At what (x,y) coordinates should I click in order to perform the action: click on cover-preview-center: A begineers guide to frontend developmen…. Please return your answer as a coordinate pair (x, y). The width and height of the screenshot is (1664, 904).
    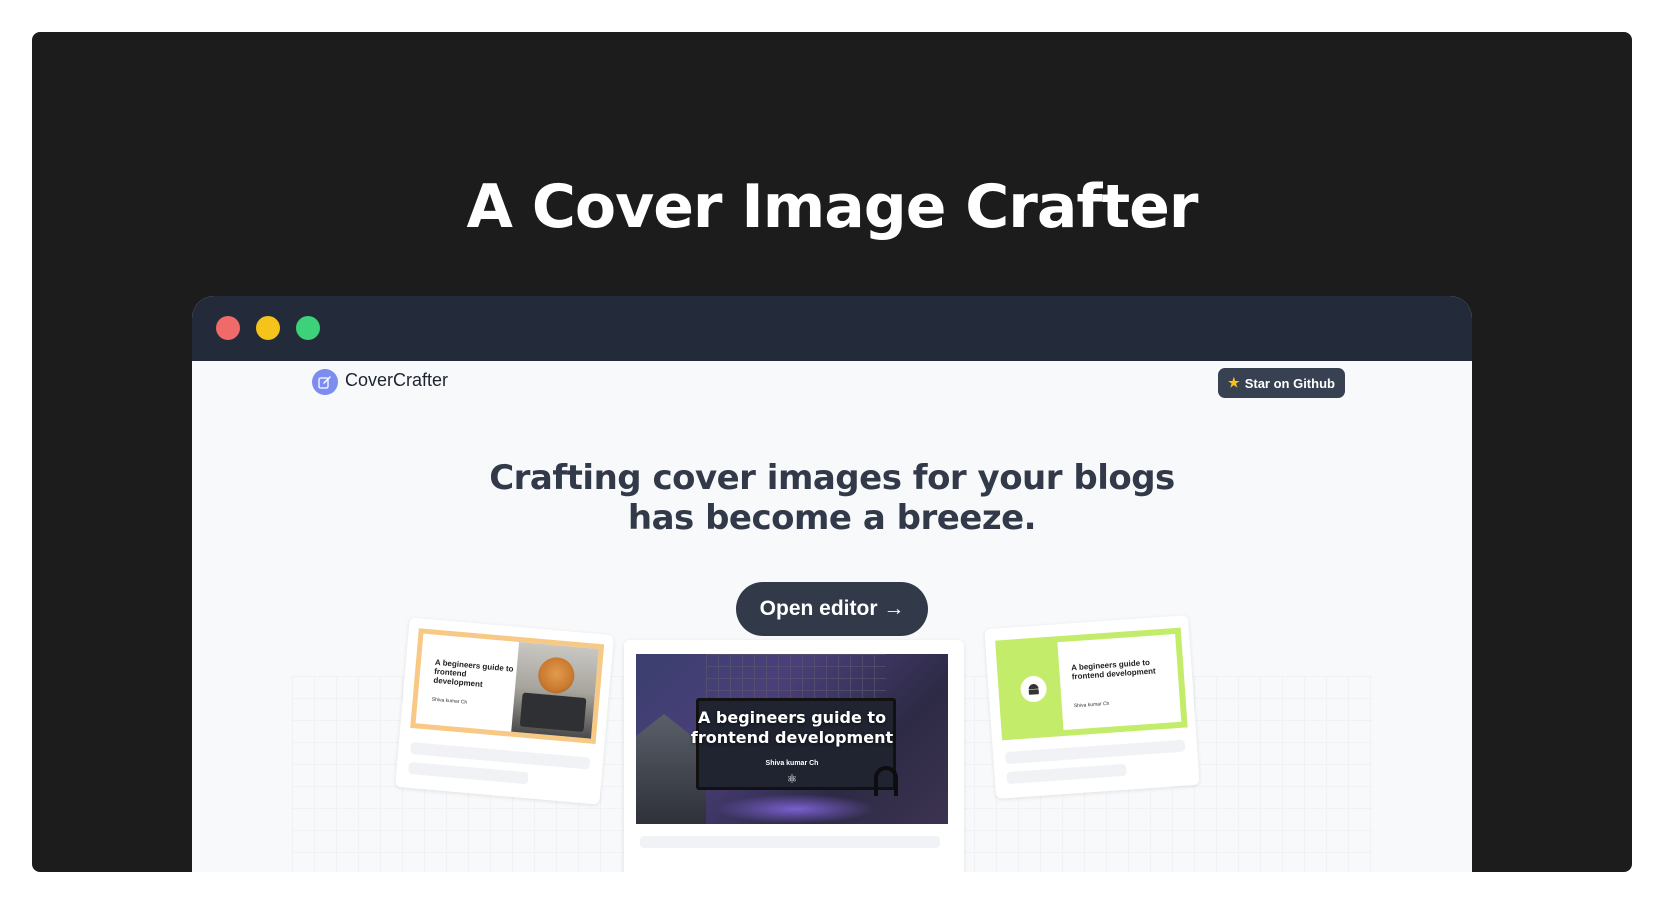
    Looking at the image, I should click on (792, 739).